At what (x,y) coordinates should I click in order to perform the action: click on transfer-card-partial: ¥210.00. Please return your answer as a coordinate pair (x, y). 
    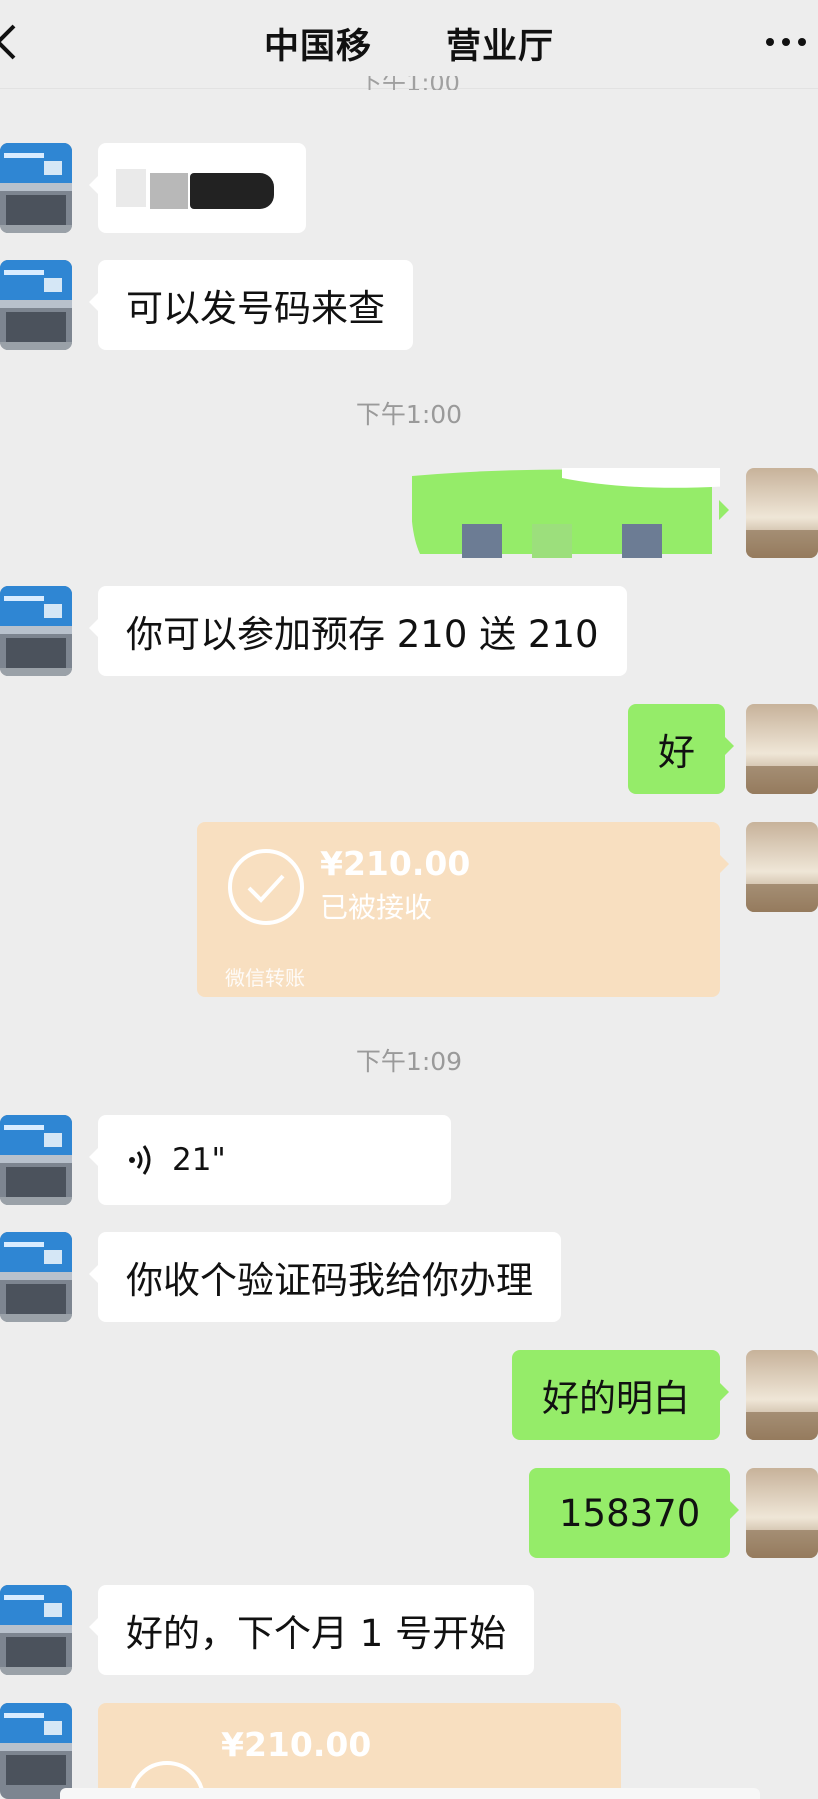
    Looking at the image, I should click on (359, 1751).